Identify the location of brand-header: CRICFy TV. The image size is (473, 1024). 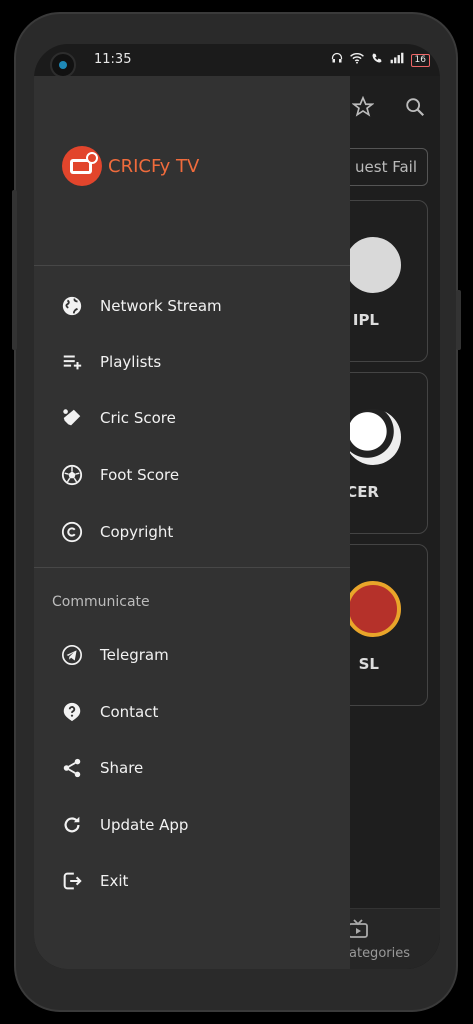
(130, 166).